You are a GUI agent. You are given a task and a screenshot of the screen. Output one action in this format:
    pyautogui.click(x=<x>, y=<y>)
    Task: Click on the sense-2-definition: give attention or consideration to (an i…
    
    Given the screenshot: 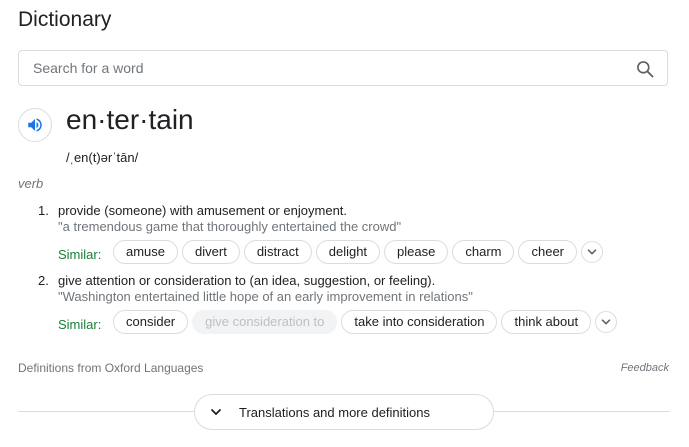 What is the action you would take?
    pyautogui.click(x=247, y=280)
    